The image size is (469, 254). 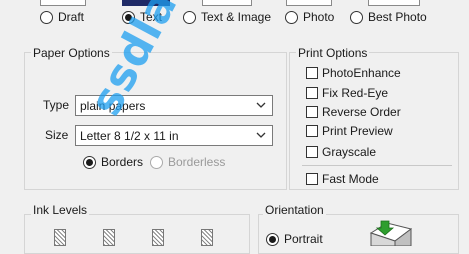 I want to click on best-photo-thumbnail, so click(x=394, y=3).